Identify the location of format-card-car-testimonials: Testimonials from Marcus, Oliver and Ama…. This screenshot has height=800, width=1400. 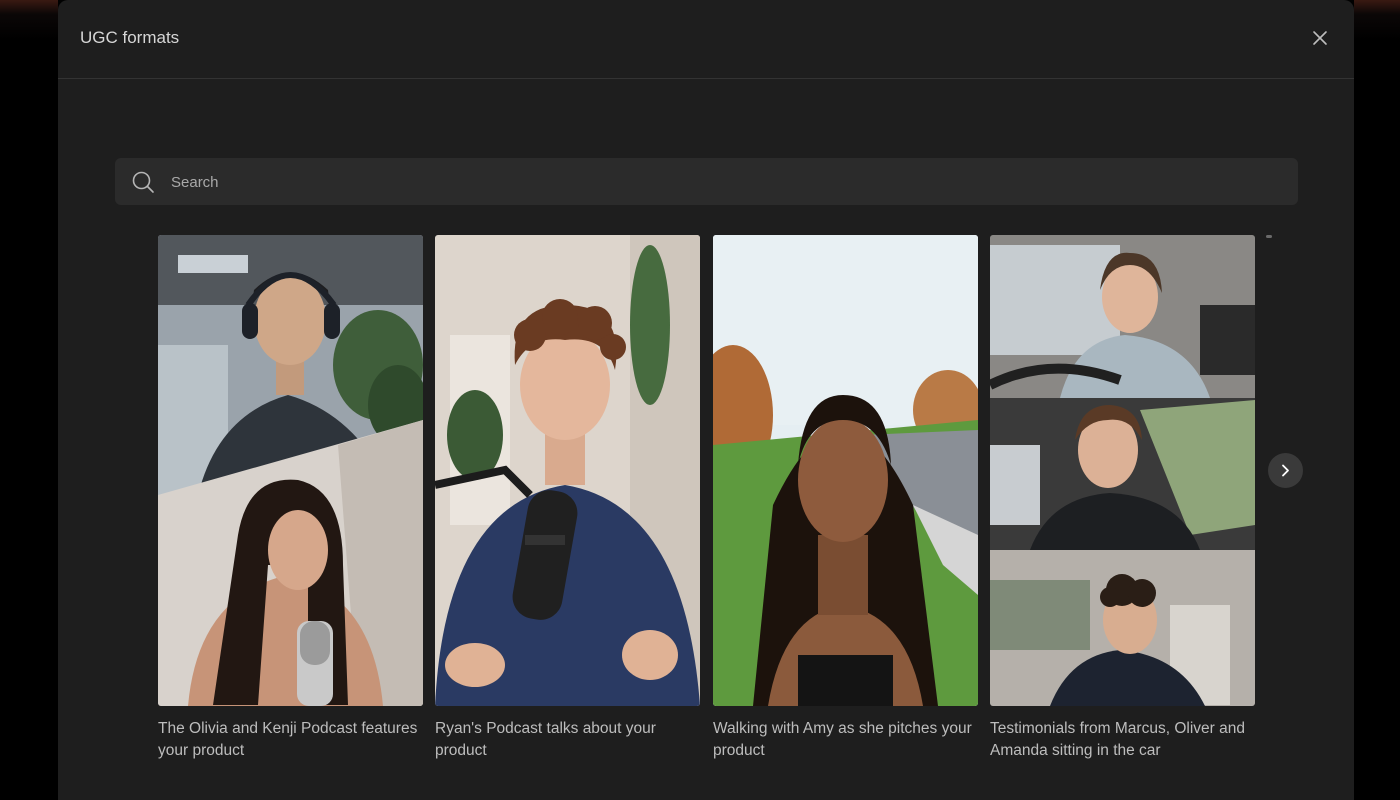
(1122, 498).